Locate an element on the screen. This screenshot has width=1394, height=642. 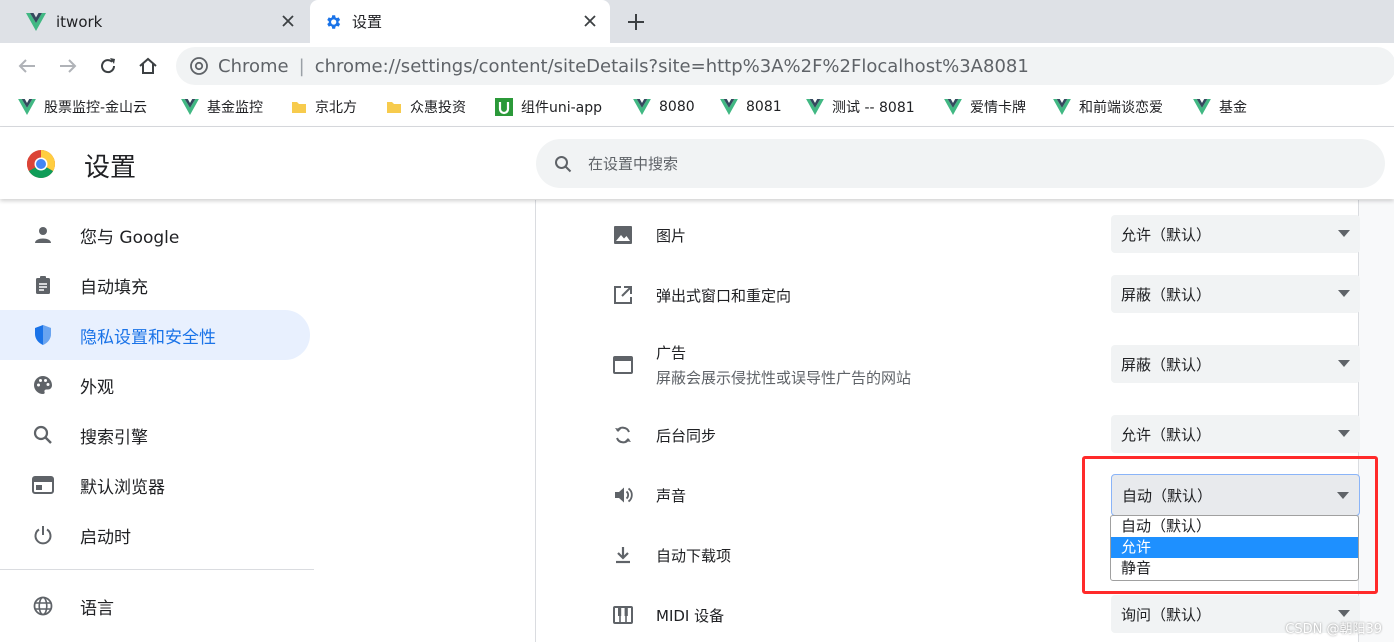
tab-strip: itwork 设置 is located at coordinates (697, 21).